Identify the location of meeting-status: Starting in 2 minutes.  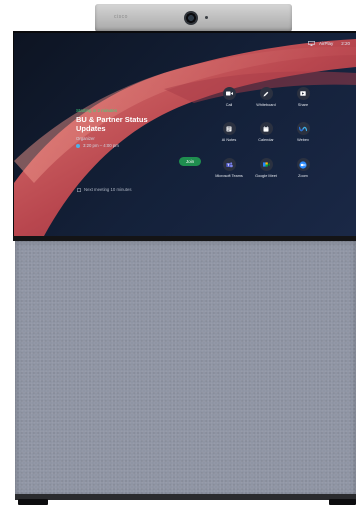
(97, 110).